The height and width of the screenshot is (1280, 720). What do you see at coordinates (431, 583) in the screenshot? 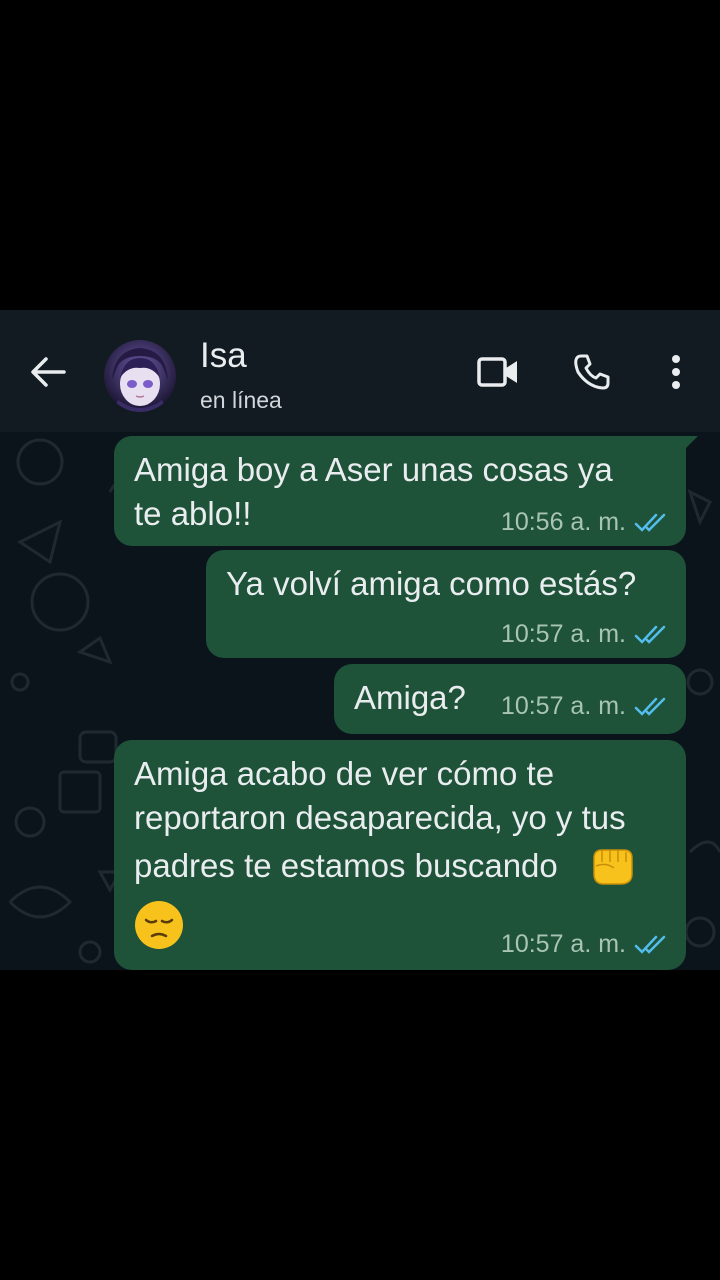
I see `message-text: Ya volví amiga como estás?` at bounding box center [431, 583].